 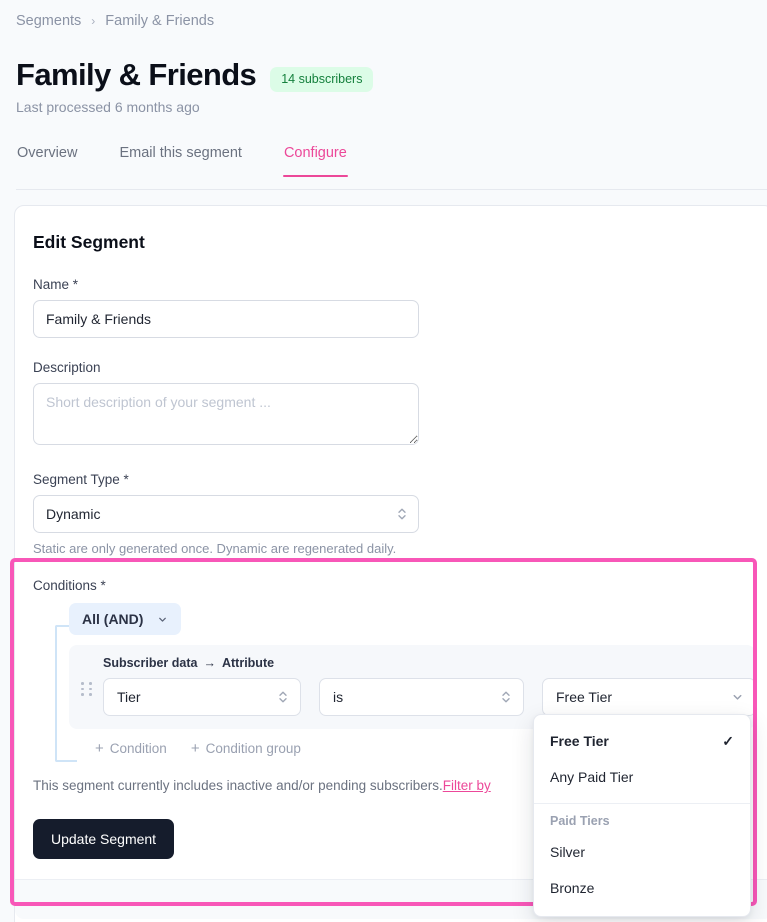 I want to click on match-type-label: All (AND), so click(x=113, y=619).